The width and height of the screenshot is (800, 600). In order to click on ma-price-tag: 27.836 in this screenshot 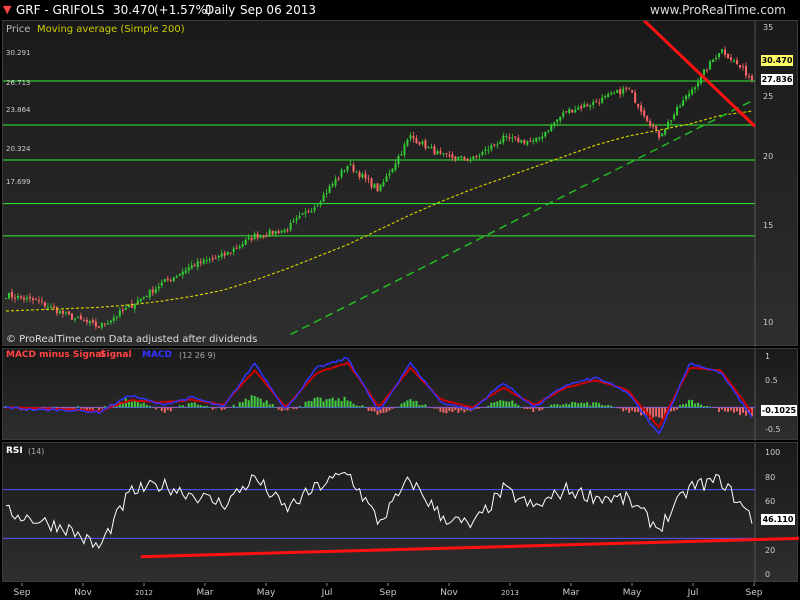, I will do `click(777, 79)`.